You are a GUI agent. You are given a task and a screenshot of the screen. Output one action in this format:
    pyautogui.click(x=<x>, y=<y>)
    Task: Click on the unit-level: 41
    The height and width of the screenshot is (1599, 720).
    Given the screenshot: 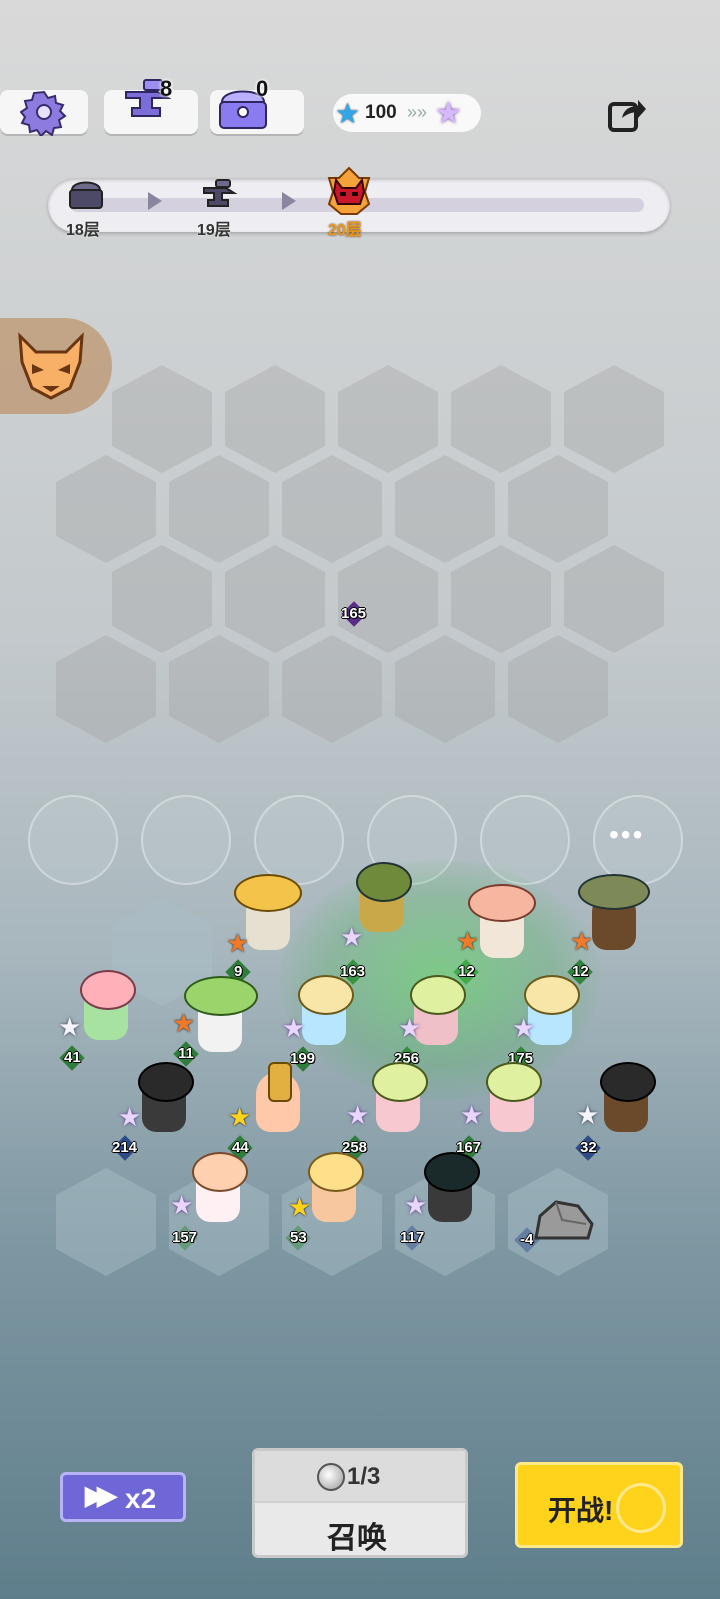 What is the action you would take?
    pyautogui.click(x=72, y=1057)
    